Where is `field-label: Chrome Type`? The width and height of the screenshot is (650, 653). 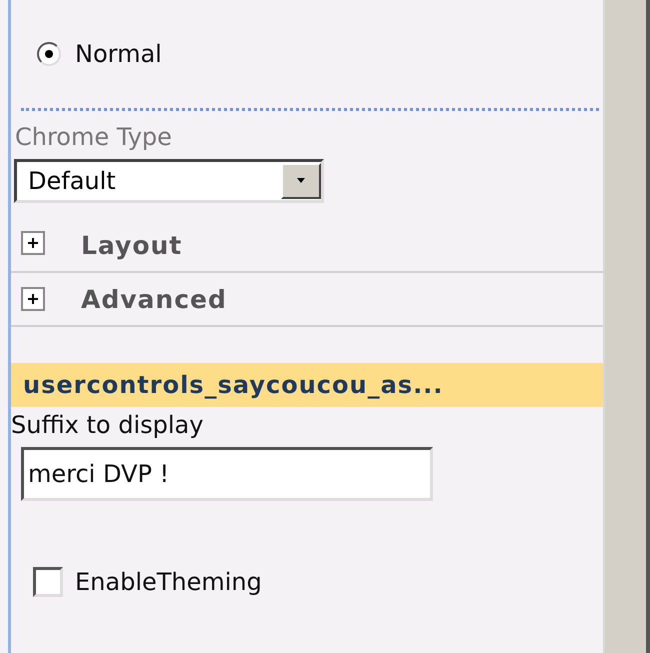
field-label: Chrome Type is located at coordinates (94, 137).